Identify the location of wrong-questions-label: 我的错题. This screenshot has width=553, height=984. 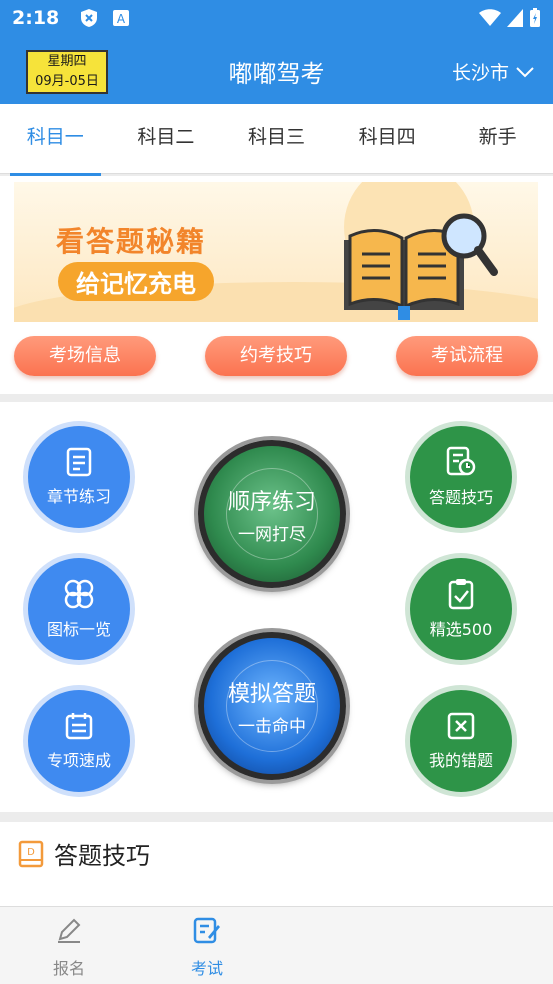
(460, 760).